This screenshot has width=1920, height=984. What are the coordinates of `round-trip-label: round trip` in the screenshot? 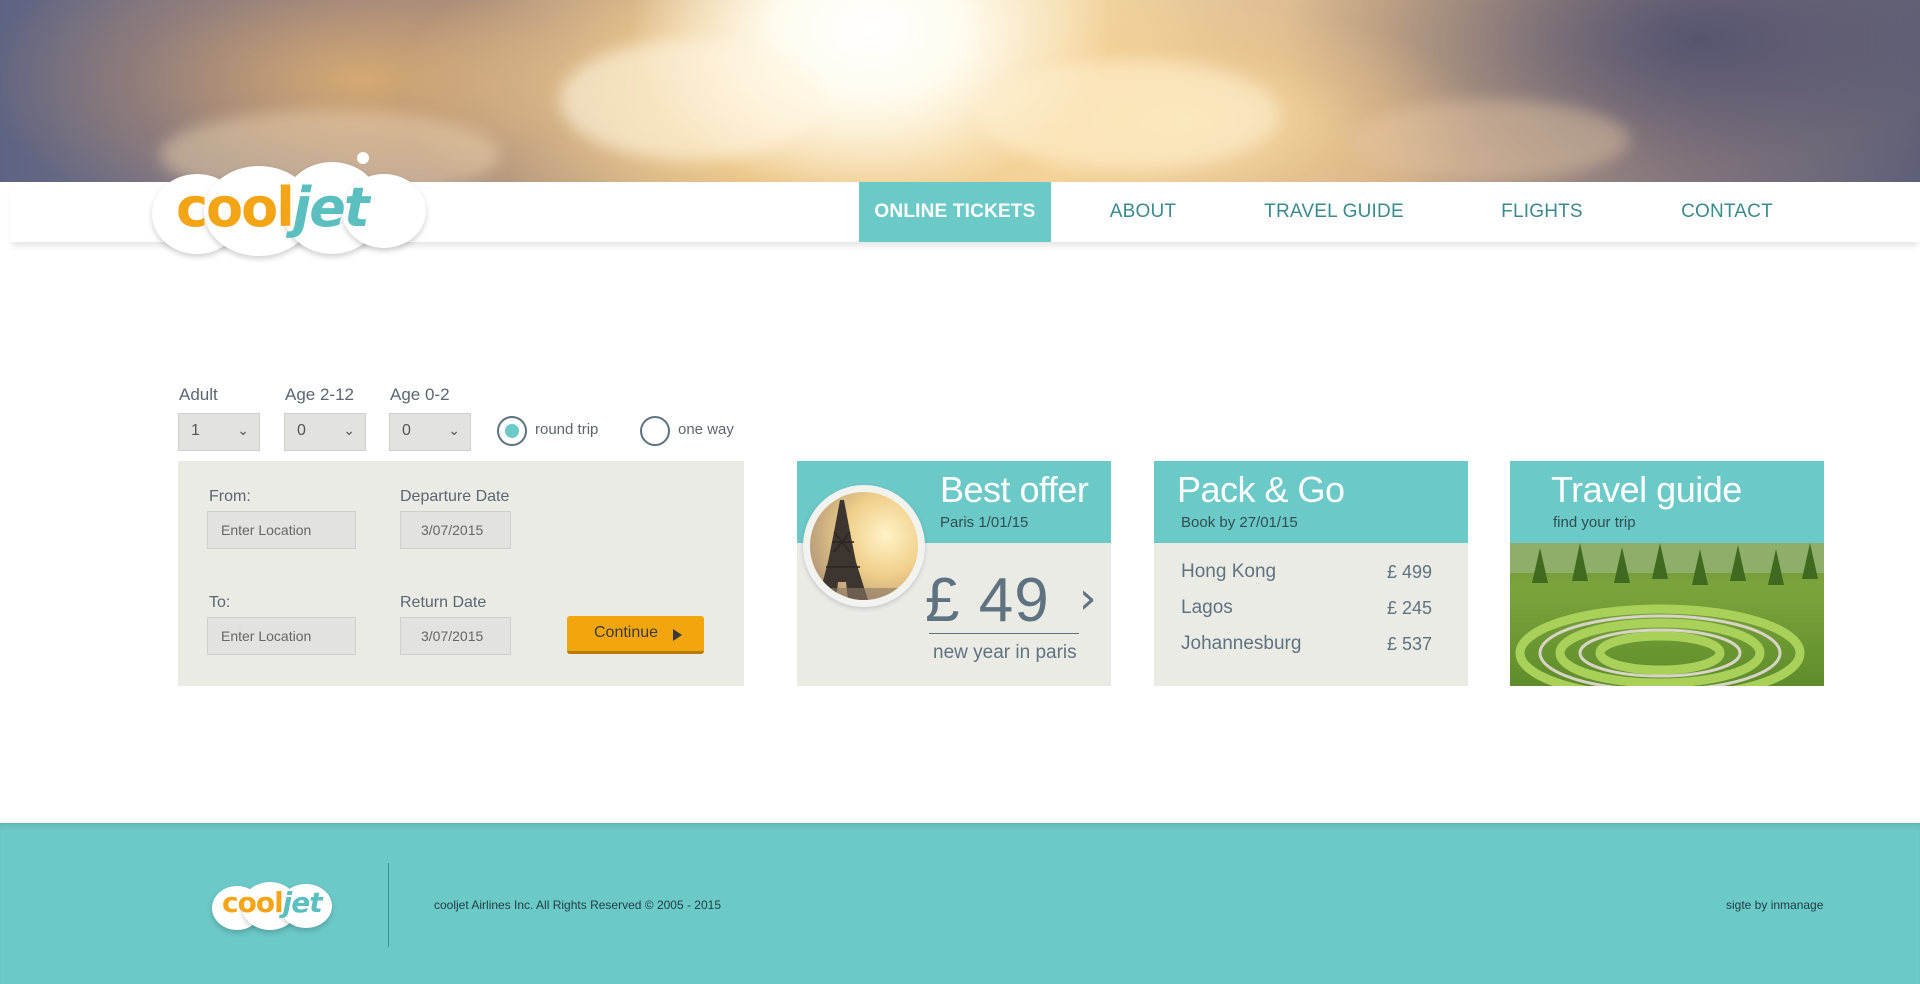 It's located at (566, 429).